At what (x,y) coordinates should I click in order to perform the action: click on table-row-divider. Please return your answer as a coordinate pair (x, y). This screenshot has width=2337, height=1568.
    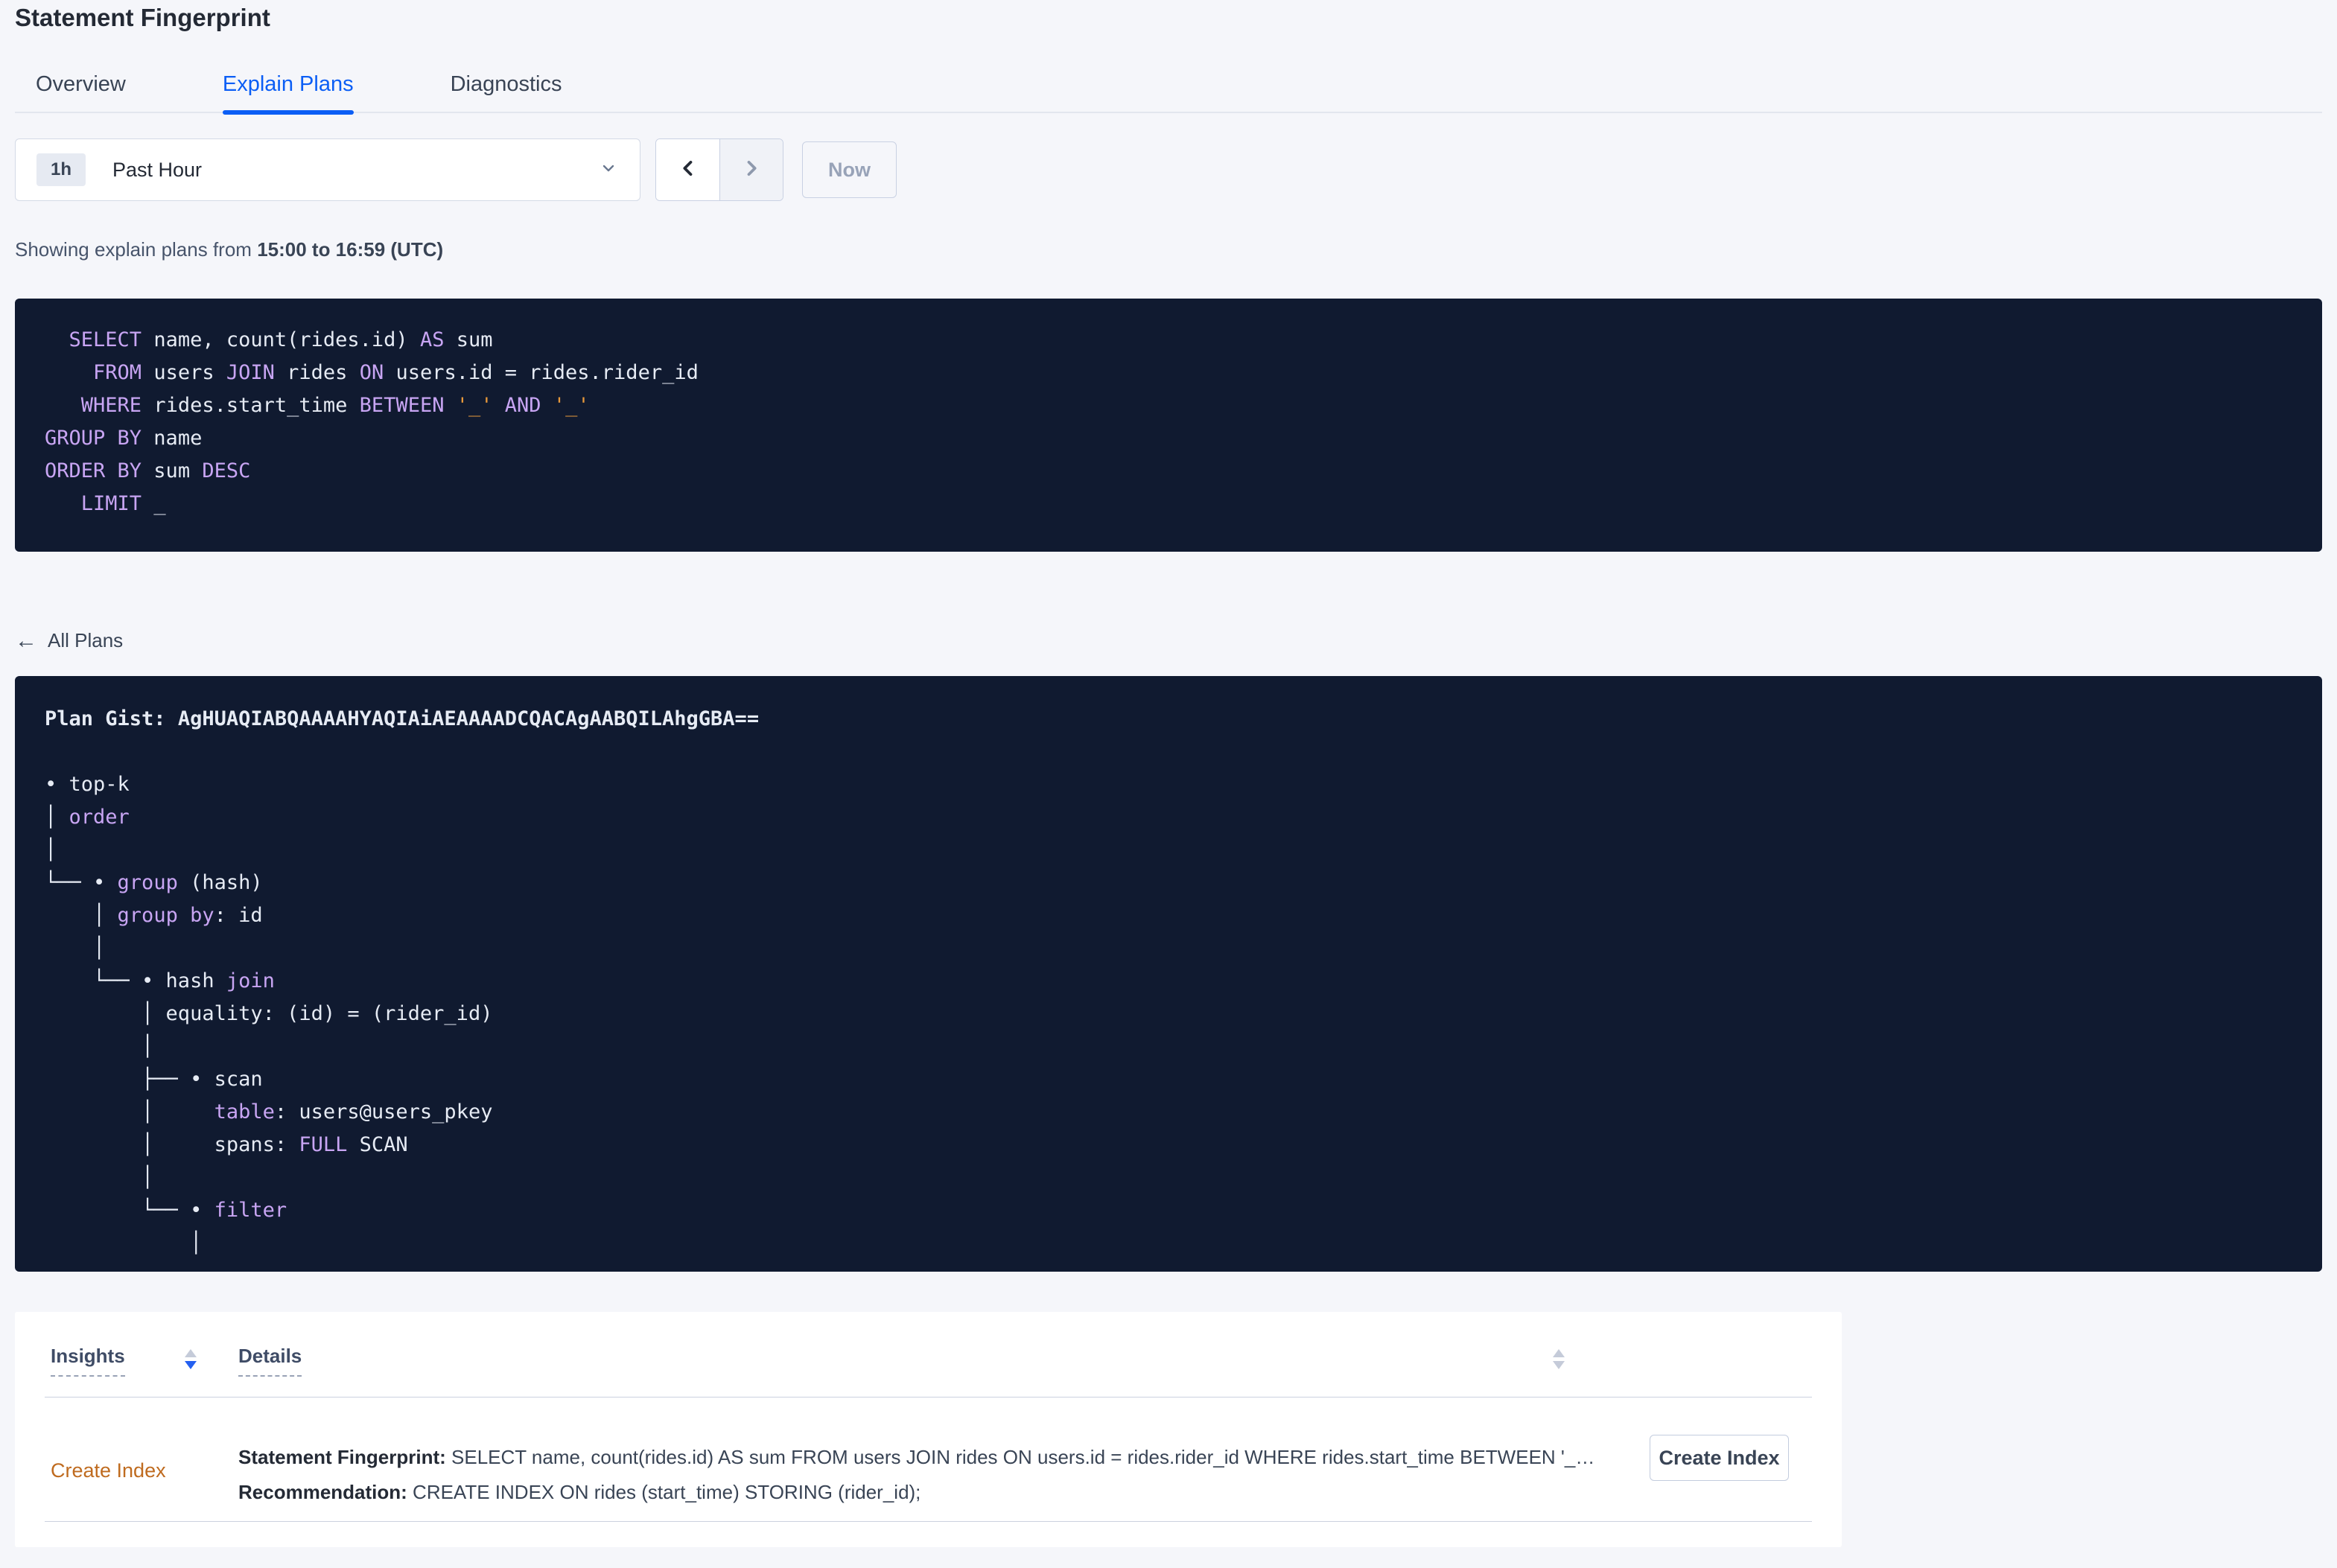
    Looking at the image, I should click on (929, 1521).